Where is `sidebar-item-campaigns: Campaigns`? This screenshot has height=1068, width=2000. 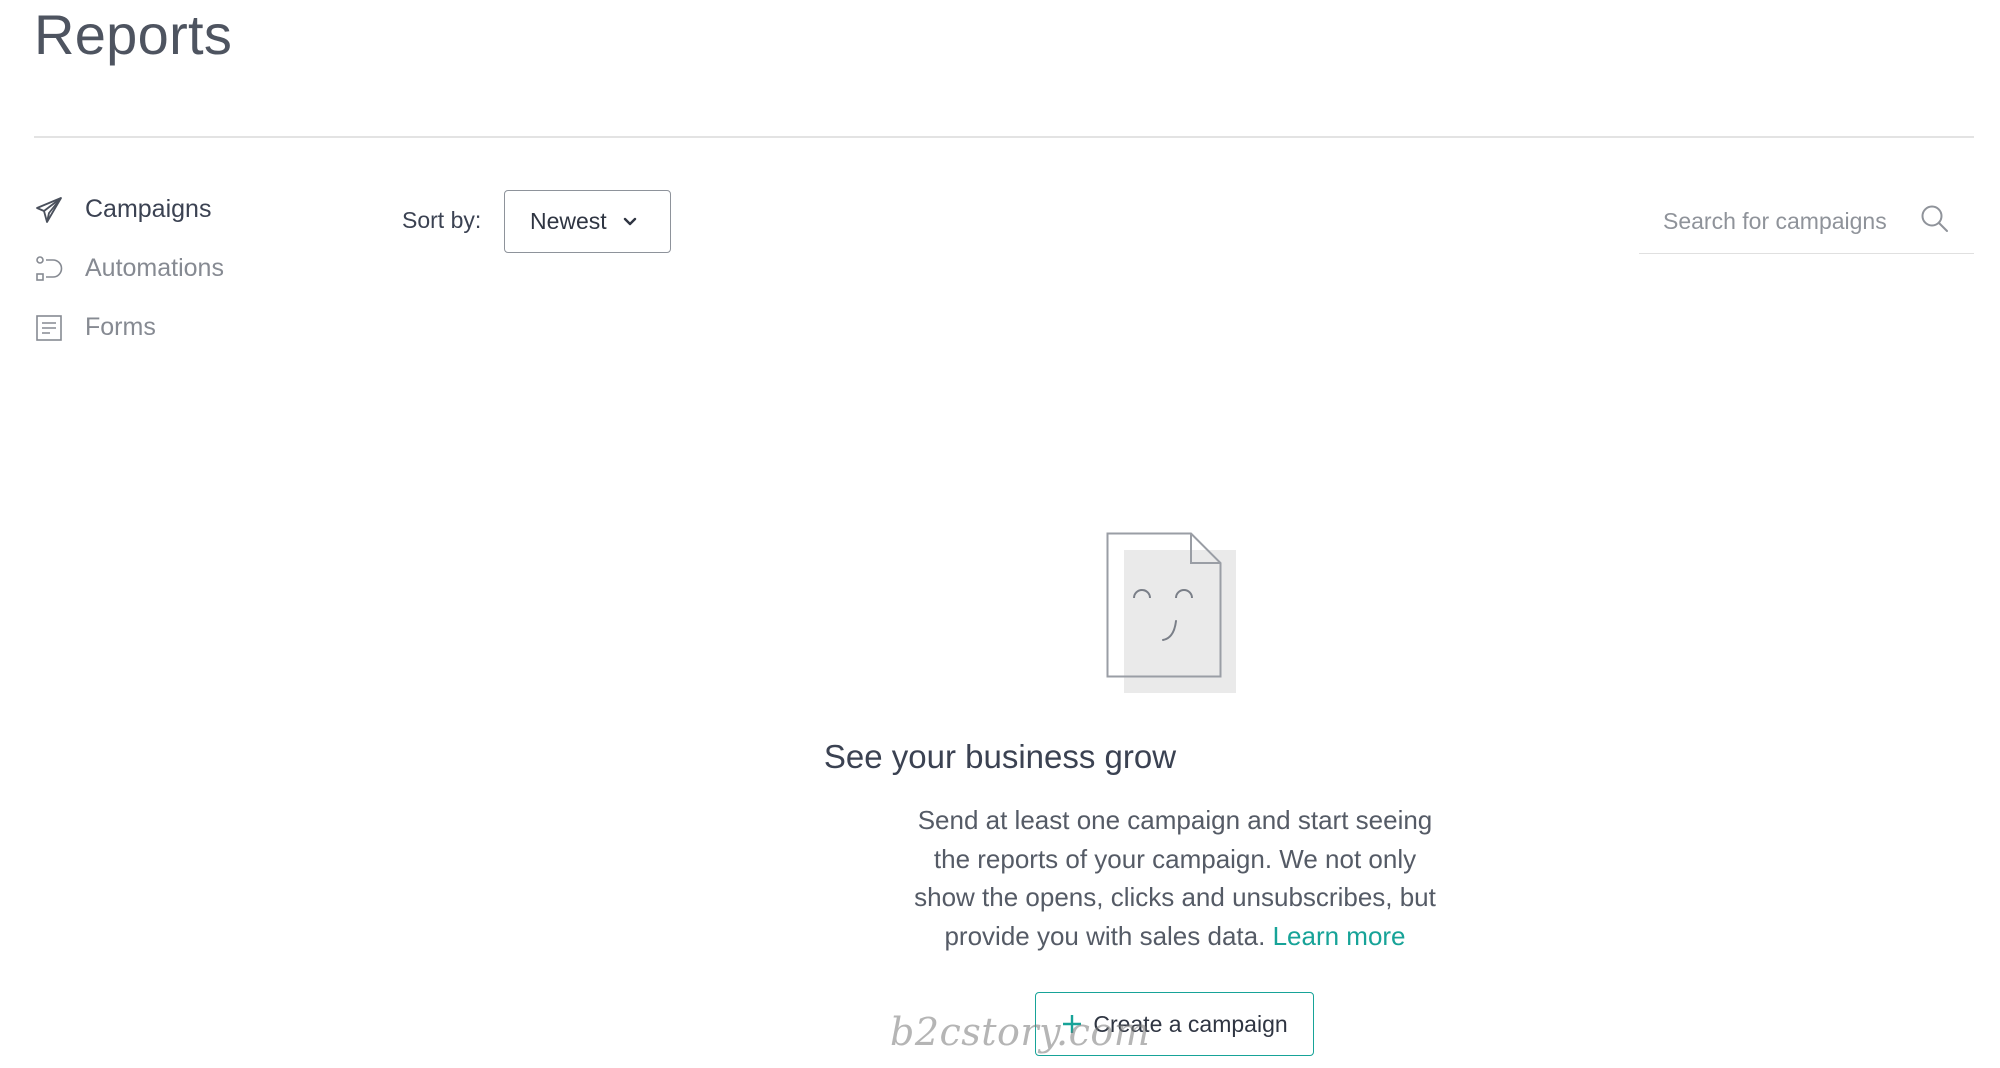 sidebar-item-campaigns: Campaigns is located at coordinates (194, 209).